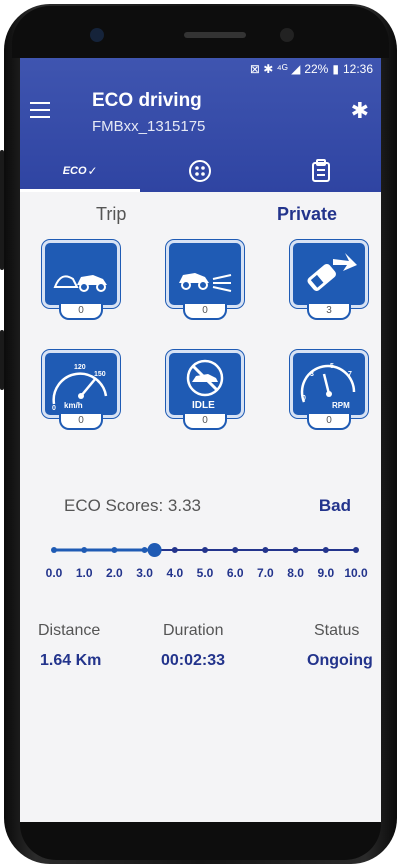  I want to click on eco-score-scale: 0.0 1.0 2.0 3.0 4.0 5.0 6.0 7.0 8.0 9.0 10.0, so click(203, 561).